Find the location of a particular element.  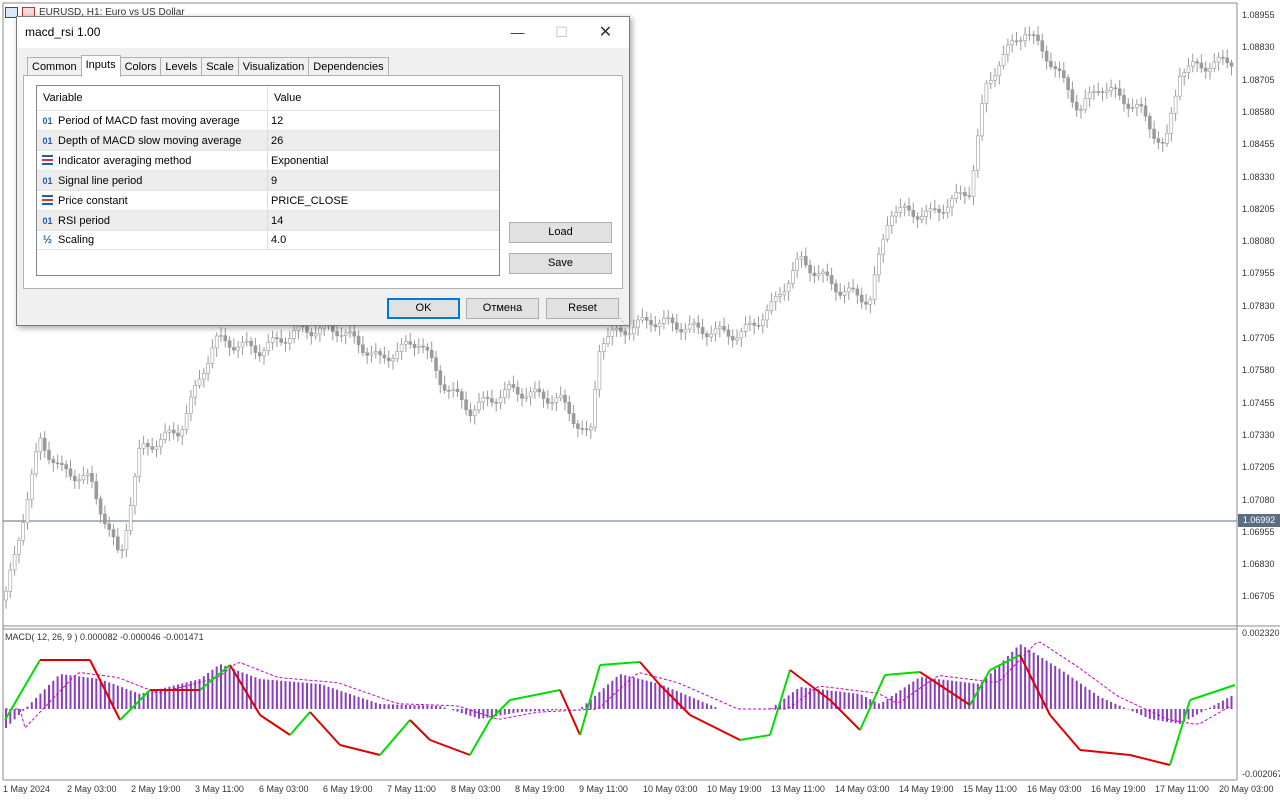

tab-scale: Scale is located at coordinates (220, 66).